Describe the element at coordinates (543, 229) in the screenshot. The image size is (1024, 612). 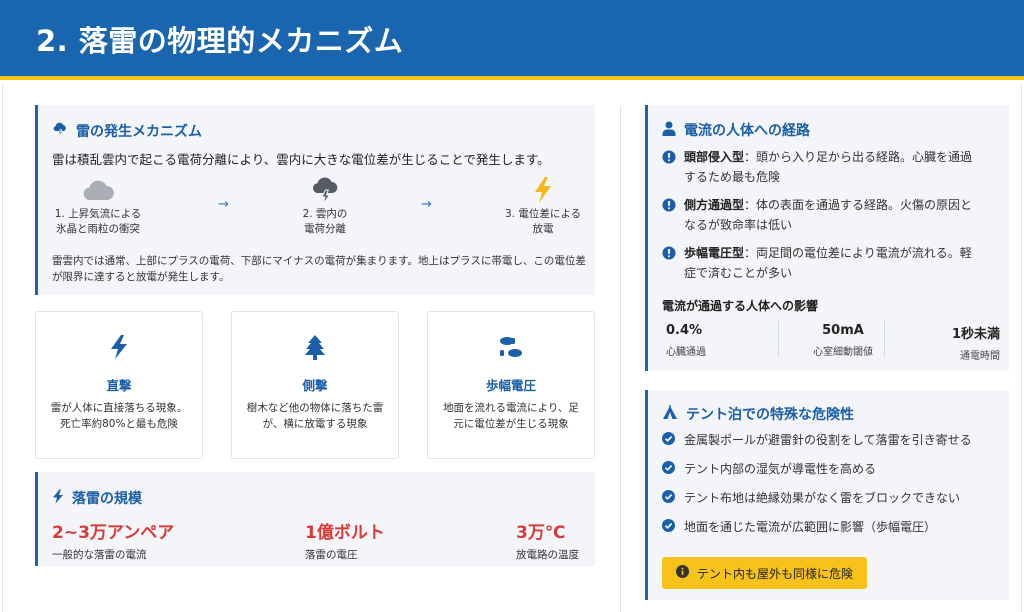
I see `step-3-line2: 放電` at that location.